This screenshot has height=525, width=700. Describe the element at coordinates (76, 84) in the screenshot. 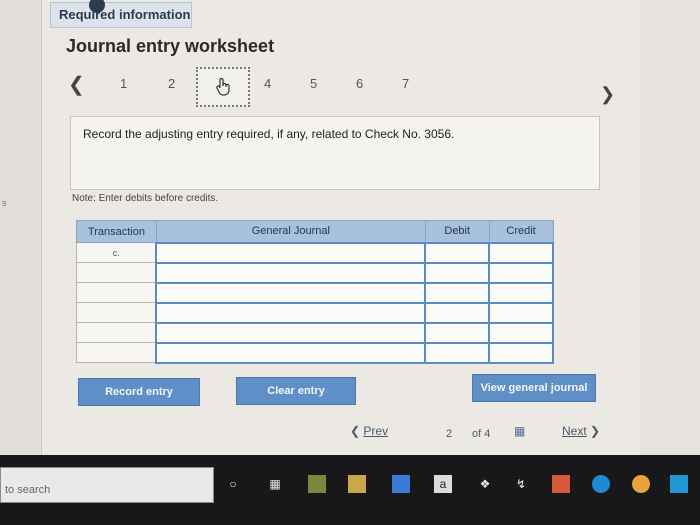

I see `previous-step-arrow-icon: ❮` at that location.